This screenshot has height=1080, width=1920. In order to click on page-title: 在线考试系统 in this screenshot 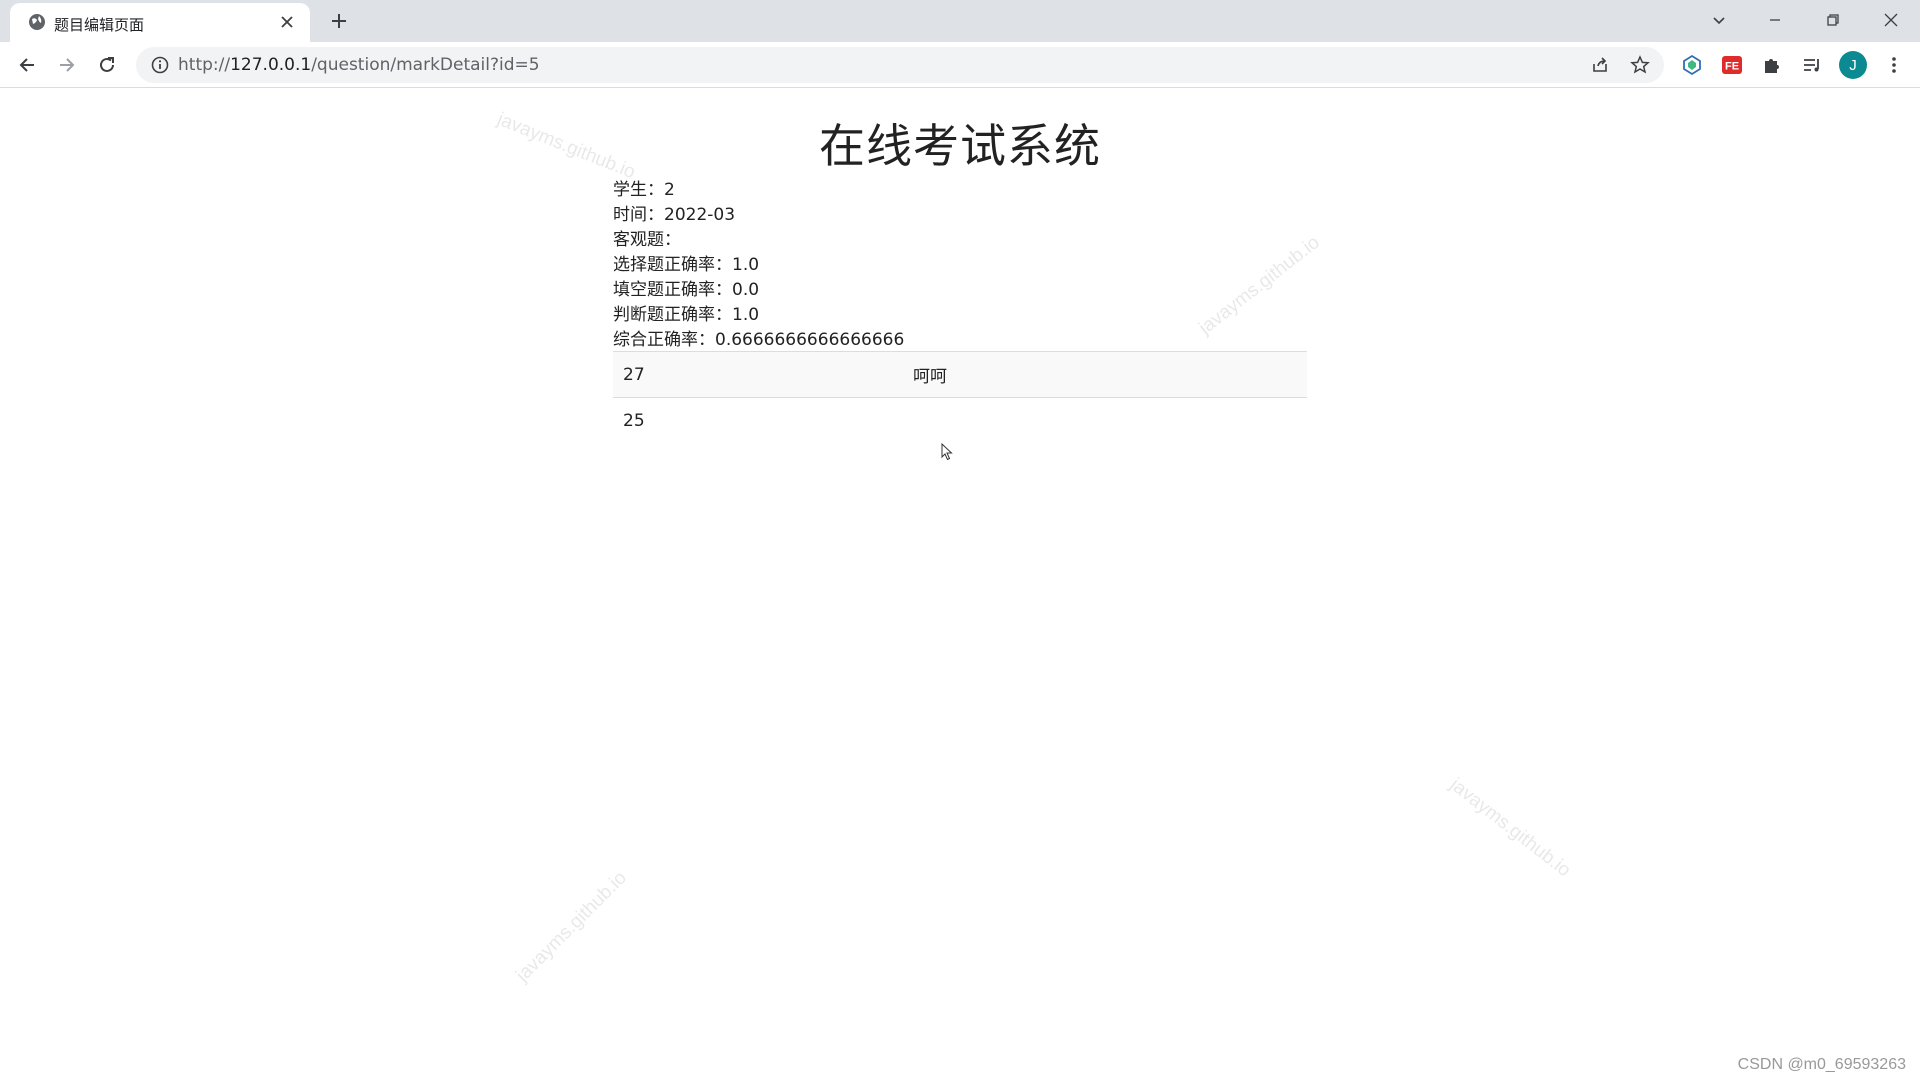, I will do `click(960, 146)`.